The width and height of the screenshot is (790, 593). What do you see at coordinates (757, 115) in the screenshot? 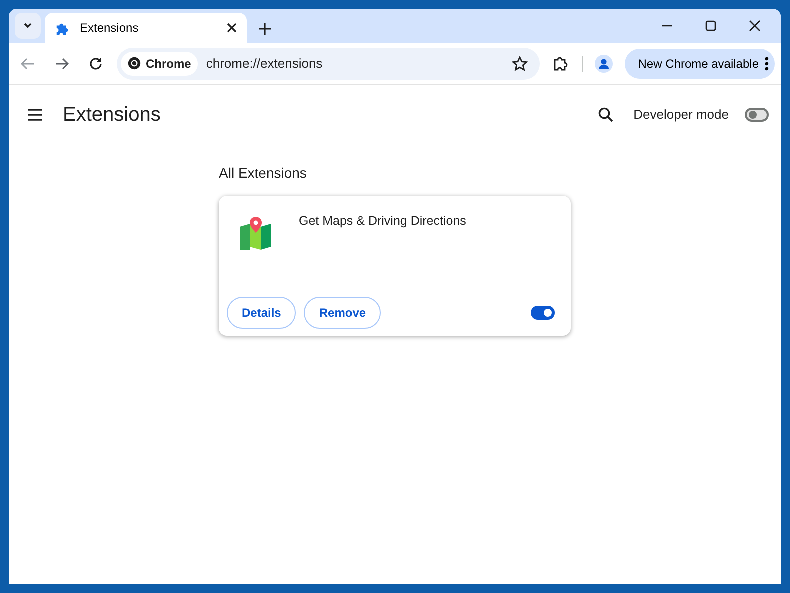
I see `developer-mode-toggle` at bounding box center [757, 115].